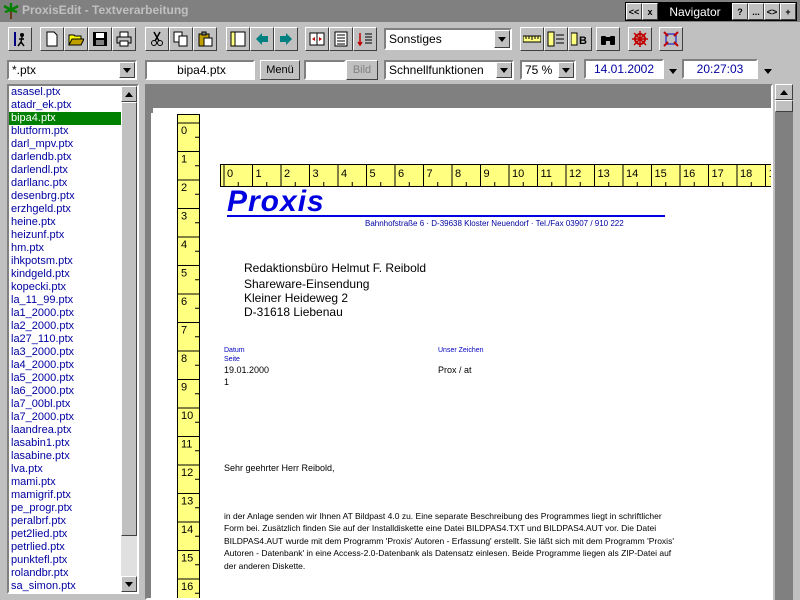 The image size is (800, 600). I want to click on file-list-scrollbar, so click(129, 339).